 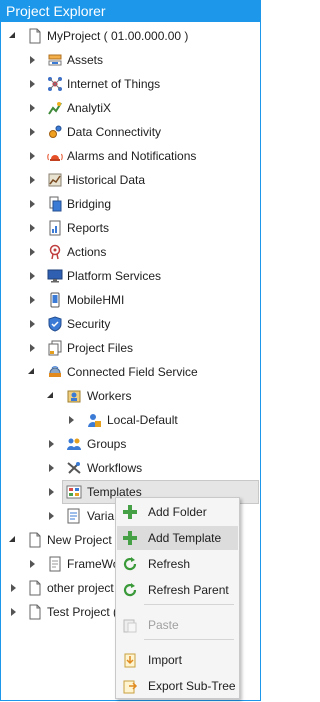 I want to click on export-icon, so click(x=130, y=686).